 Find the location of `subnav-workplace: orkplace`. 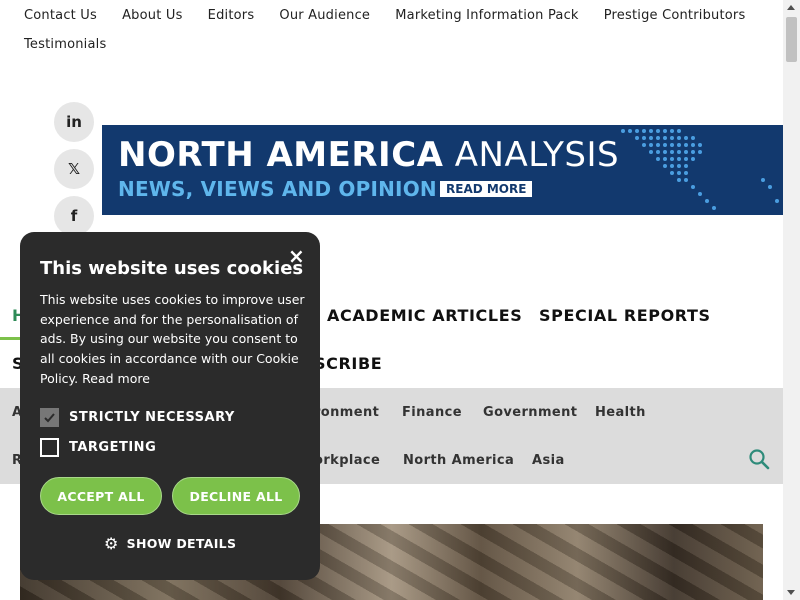

subnav-workplace: orkplace is located at coordinates (347, 460).